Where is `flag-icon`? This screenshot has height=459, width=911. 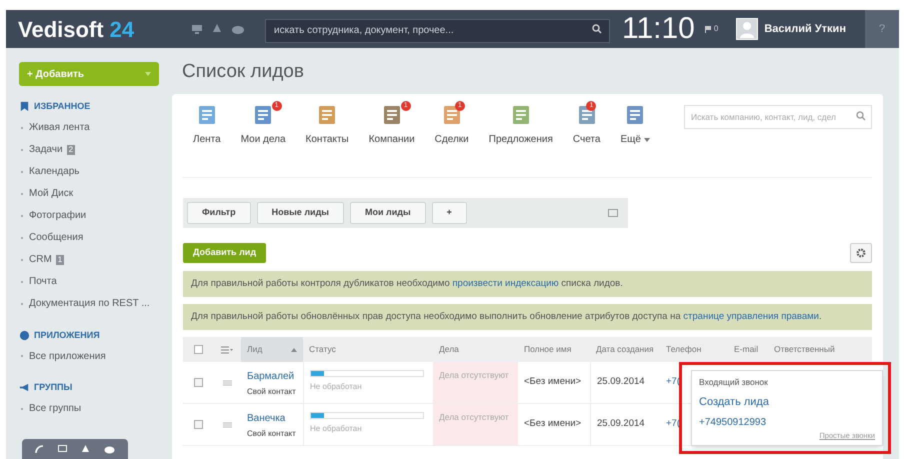 flag-icon is located at coordinates (708, 29).